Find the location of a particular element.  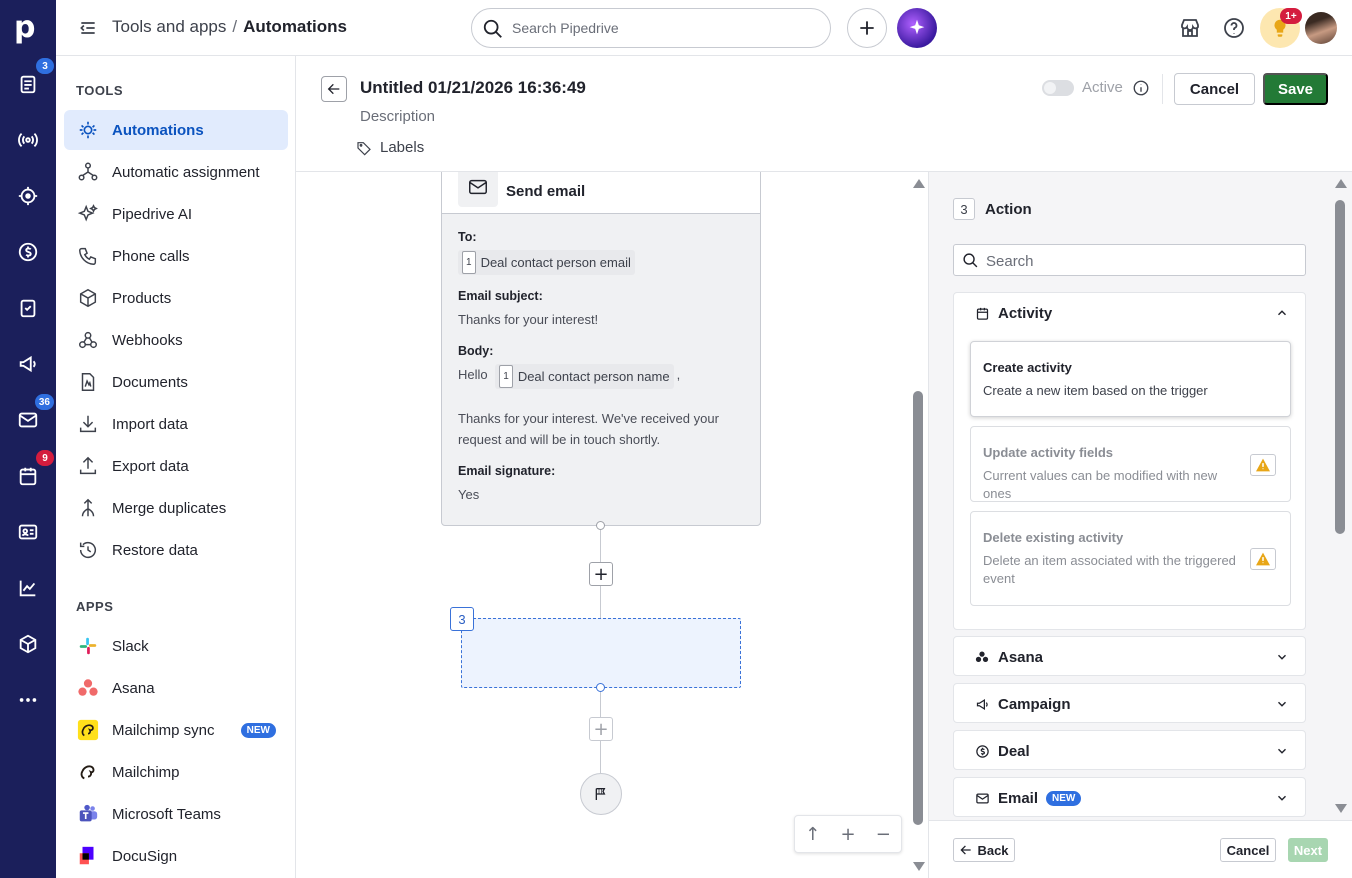

new-step-placeholder is located at coordinates (601, 653).